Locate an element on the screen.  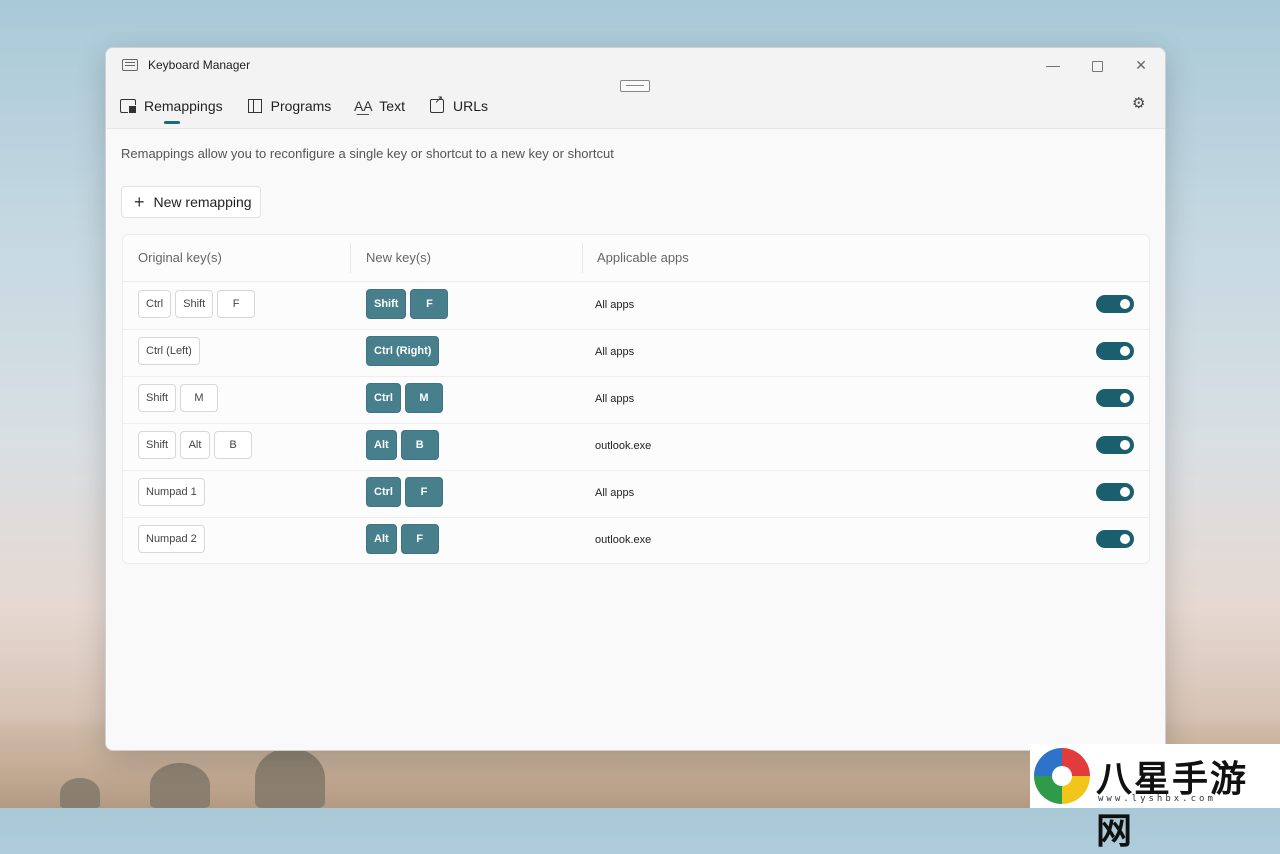
close-button: ✕ is located at coordinates (1141, 65).